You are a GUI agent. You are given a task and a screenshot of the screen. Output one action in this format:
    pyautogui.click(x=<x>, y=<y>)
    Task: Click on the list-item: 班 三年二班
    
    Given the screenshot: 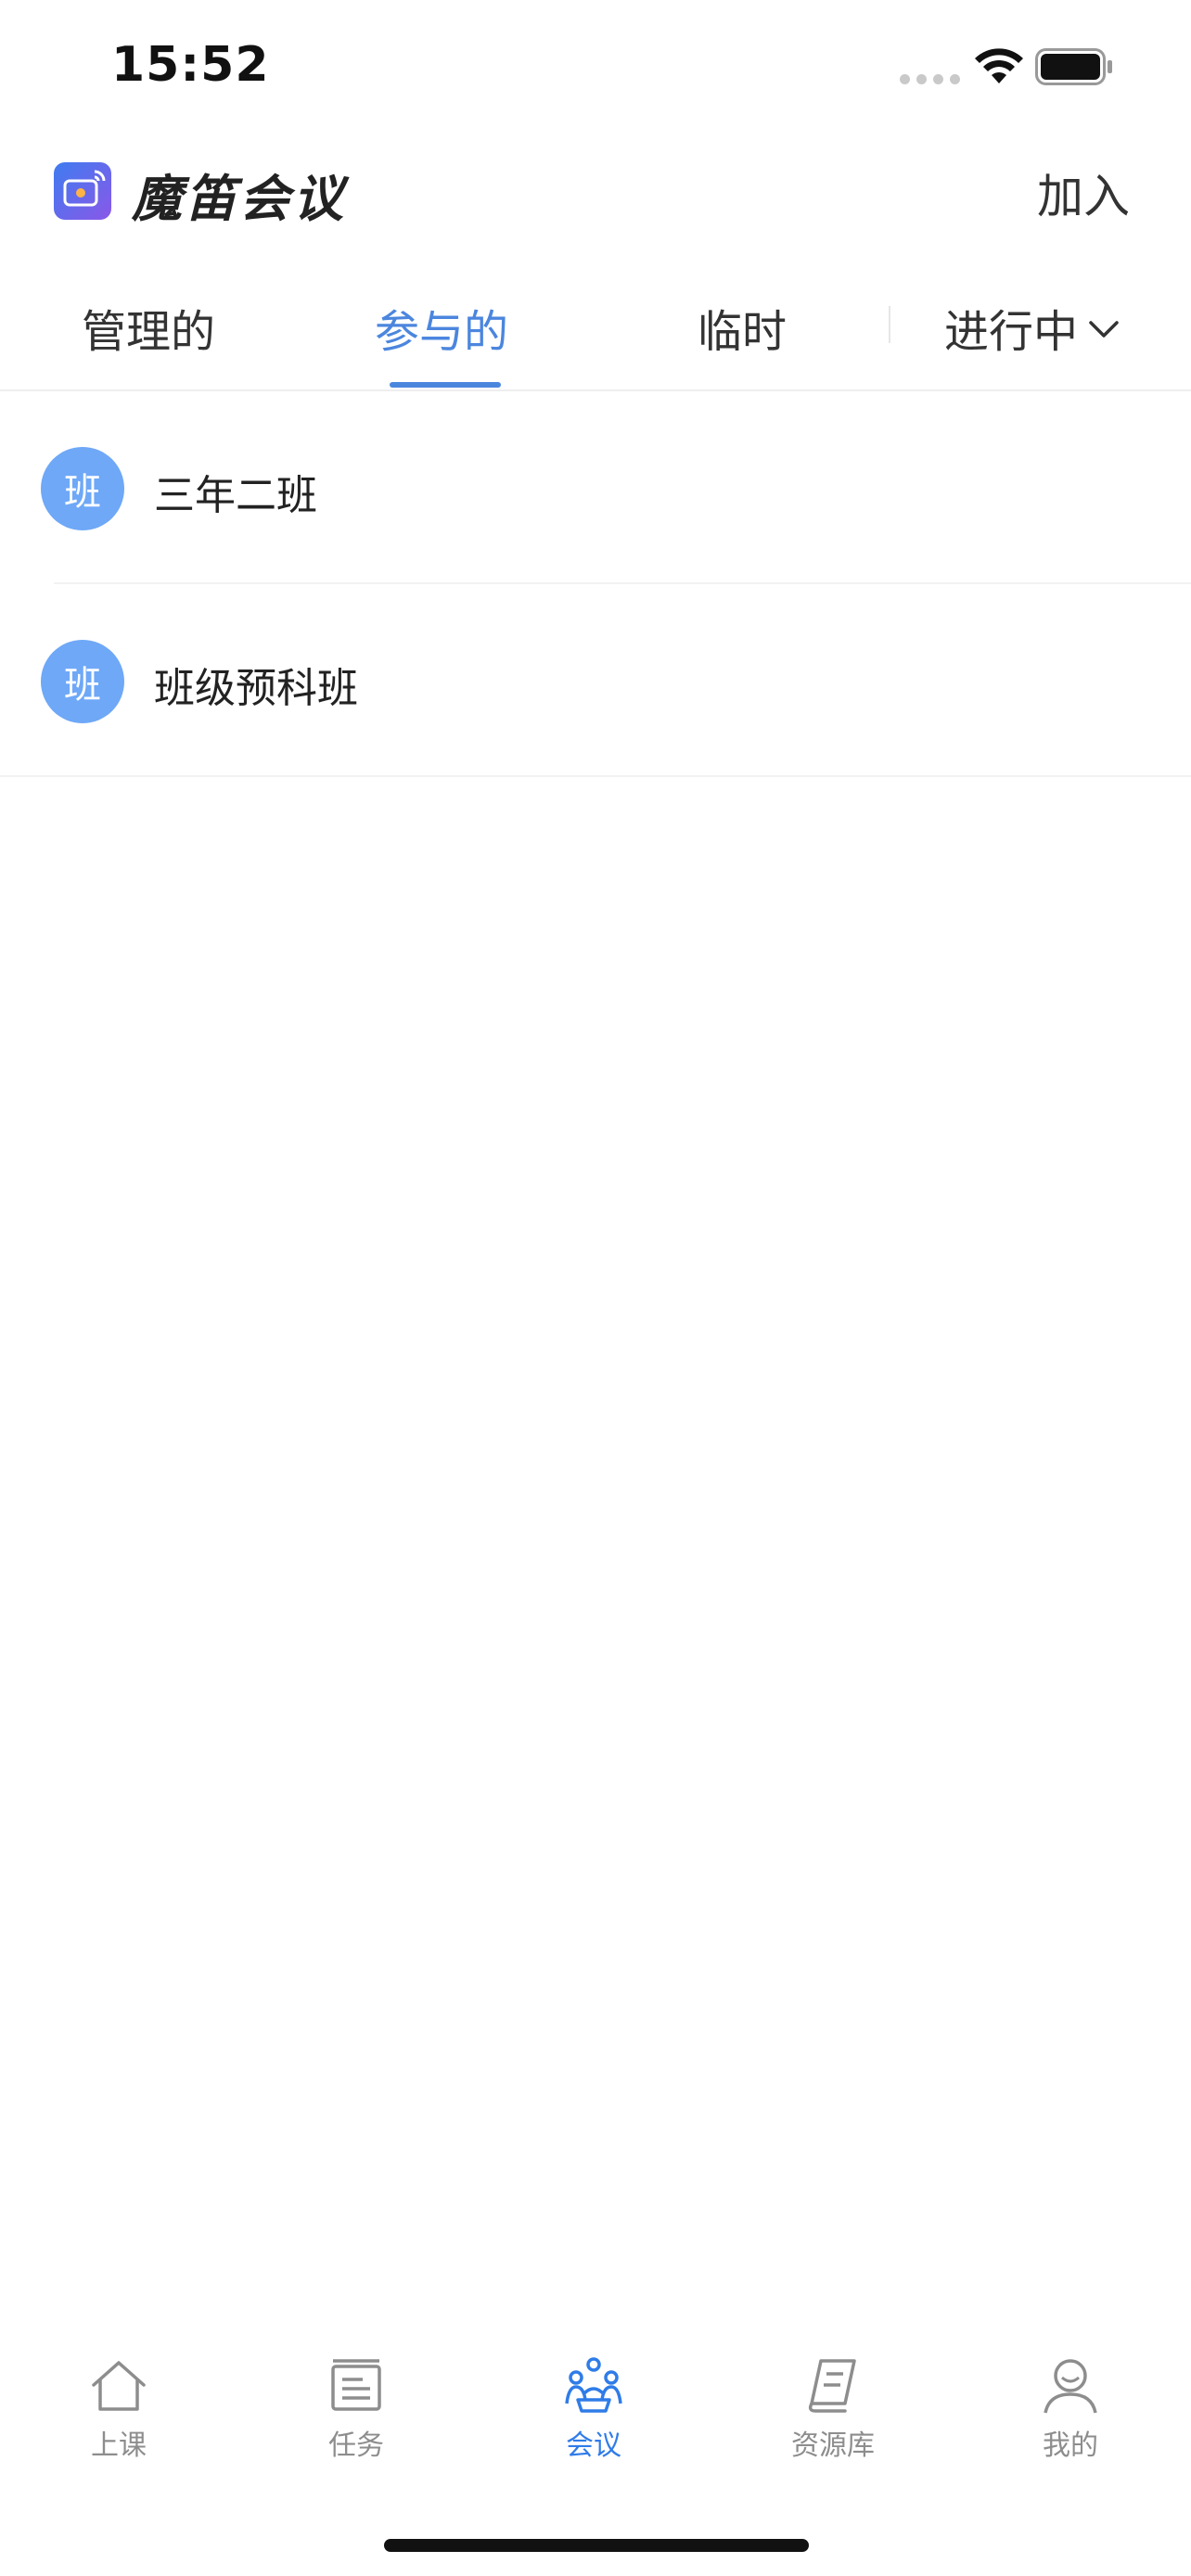 What is the action you would take?
    pyautogui.click(x=595, y=488)
    